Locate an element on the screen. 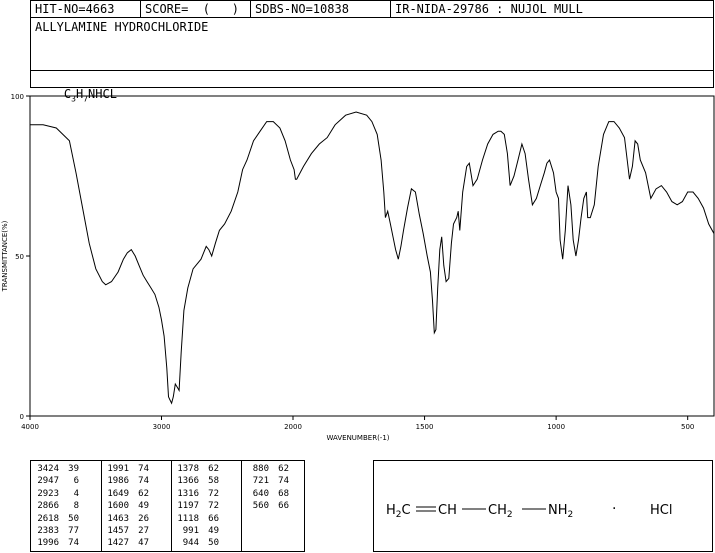  peak-wavenumber: 2923 is located at coordinates (48, 493).